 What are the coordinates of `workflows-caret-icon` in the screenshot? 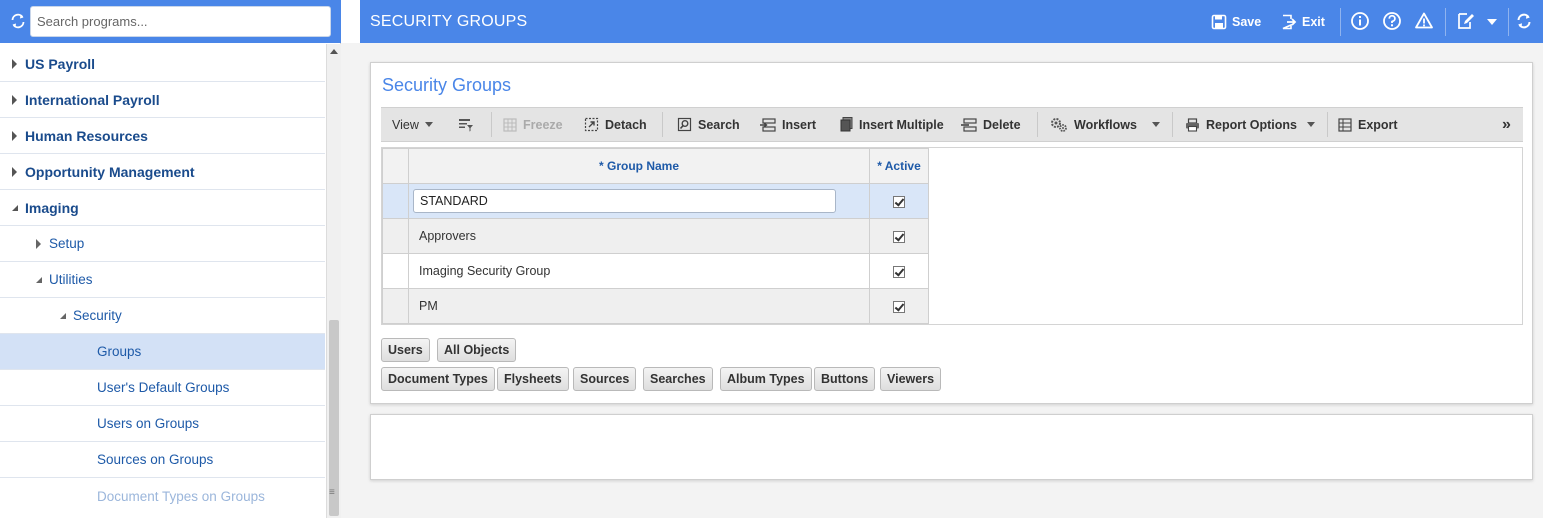 It's located at (1156, 124).